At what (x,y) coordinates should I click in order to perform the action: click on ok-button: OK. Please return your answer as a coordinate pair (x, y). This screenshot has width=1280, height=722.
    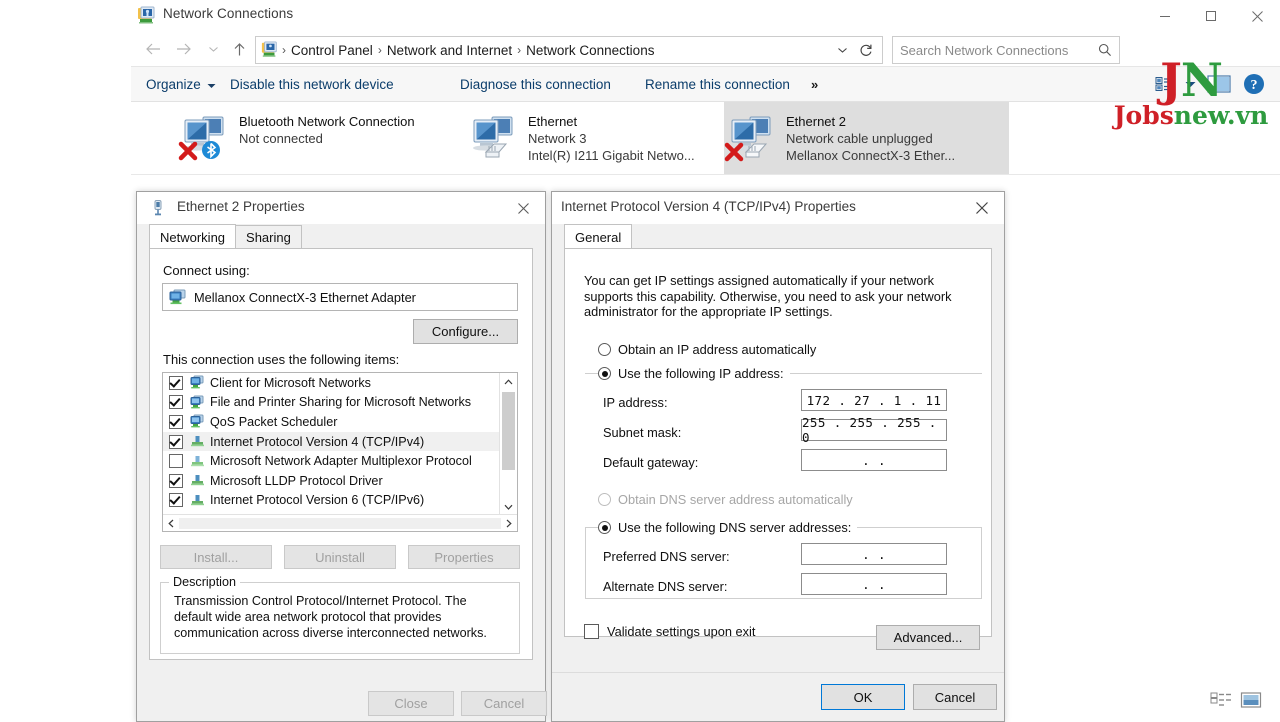
    Looking at the image, I should click on (863, 697).